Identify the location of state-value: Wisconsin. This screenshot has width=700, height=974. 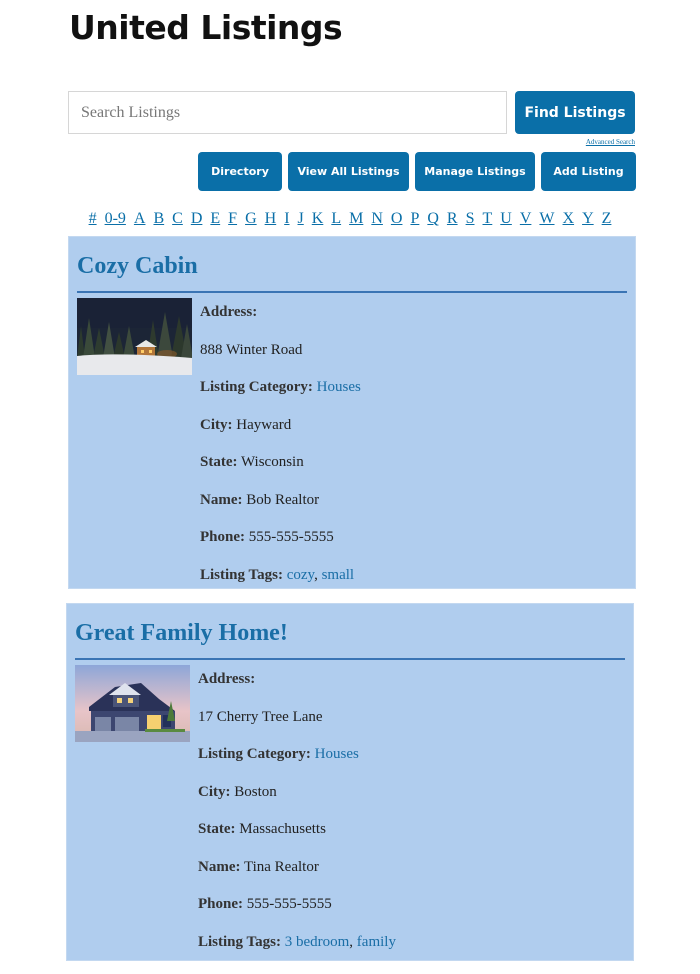
(272, 462).